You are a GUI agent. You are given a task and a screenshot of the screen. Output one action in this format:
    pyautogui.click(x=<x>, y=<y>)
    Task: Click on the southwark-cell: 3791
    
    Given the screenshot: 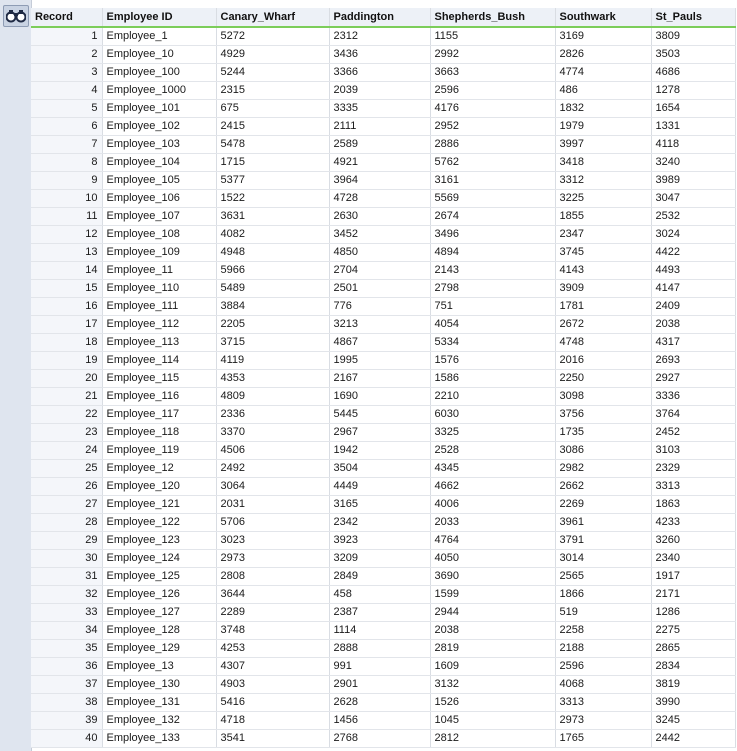 What is the action you would take?
    pyautogui.click(x=603, y=540)
    